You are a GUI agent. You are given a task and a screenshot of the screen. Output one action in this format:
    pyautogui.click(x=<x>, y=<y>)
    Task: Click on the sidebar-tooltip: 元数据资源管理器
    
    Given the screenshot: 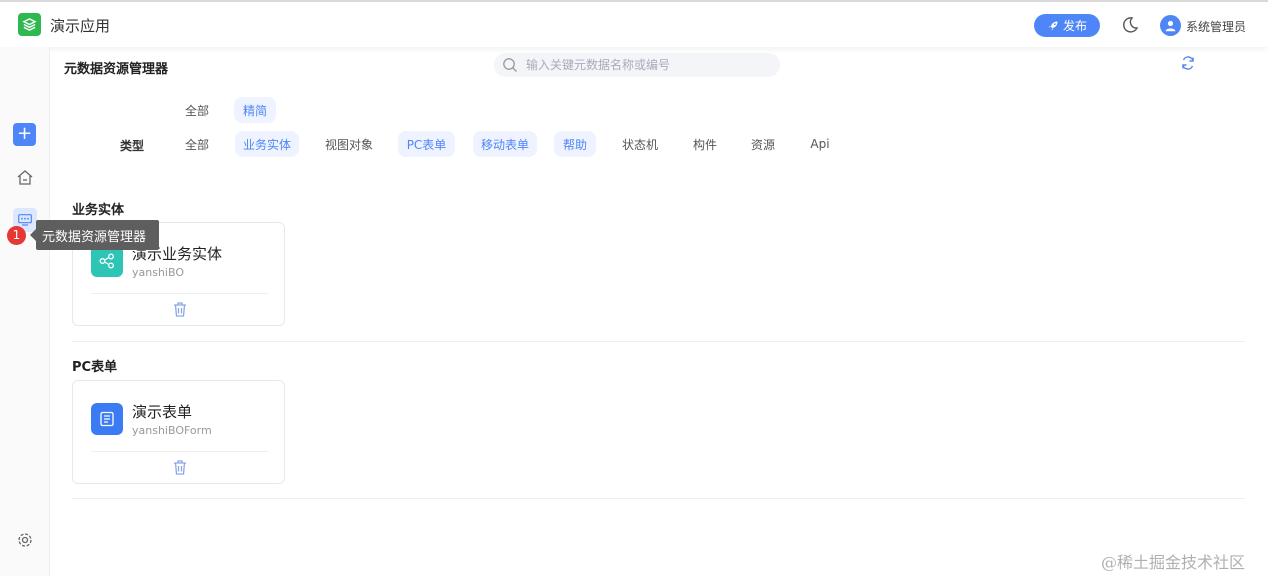 What is the action you would take?
    pyautogui.click(x=94, y=235)
    